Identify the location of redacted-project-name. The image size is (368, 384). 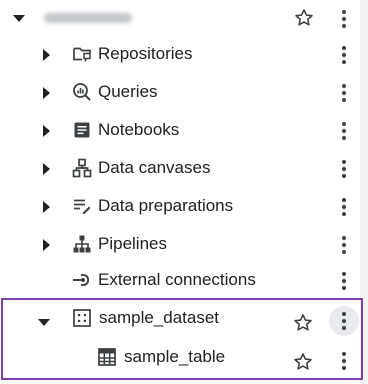
(88, 18).